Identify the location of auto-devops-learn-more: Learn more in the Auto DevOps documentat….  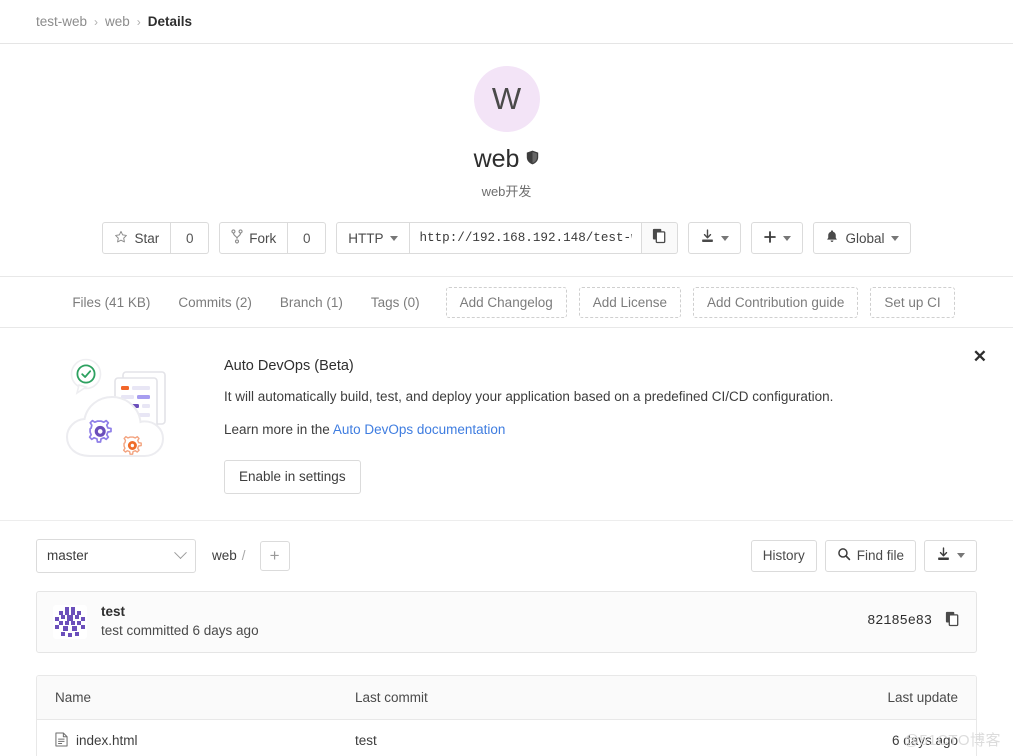
(600, 430).